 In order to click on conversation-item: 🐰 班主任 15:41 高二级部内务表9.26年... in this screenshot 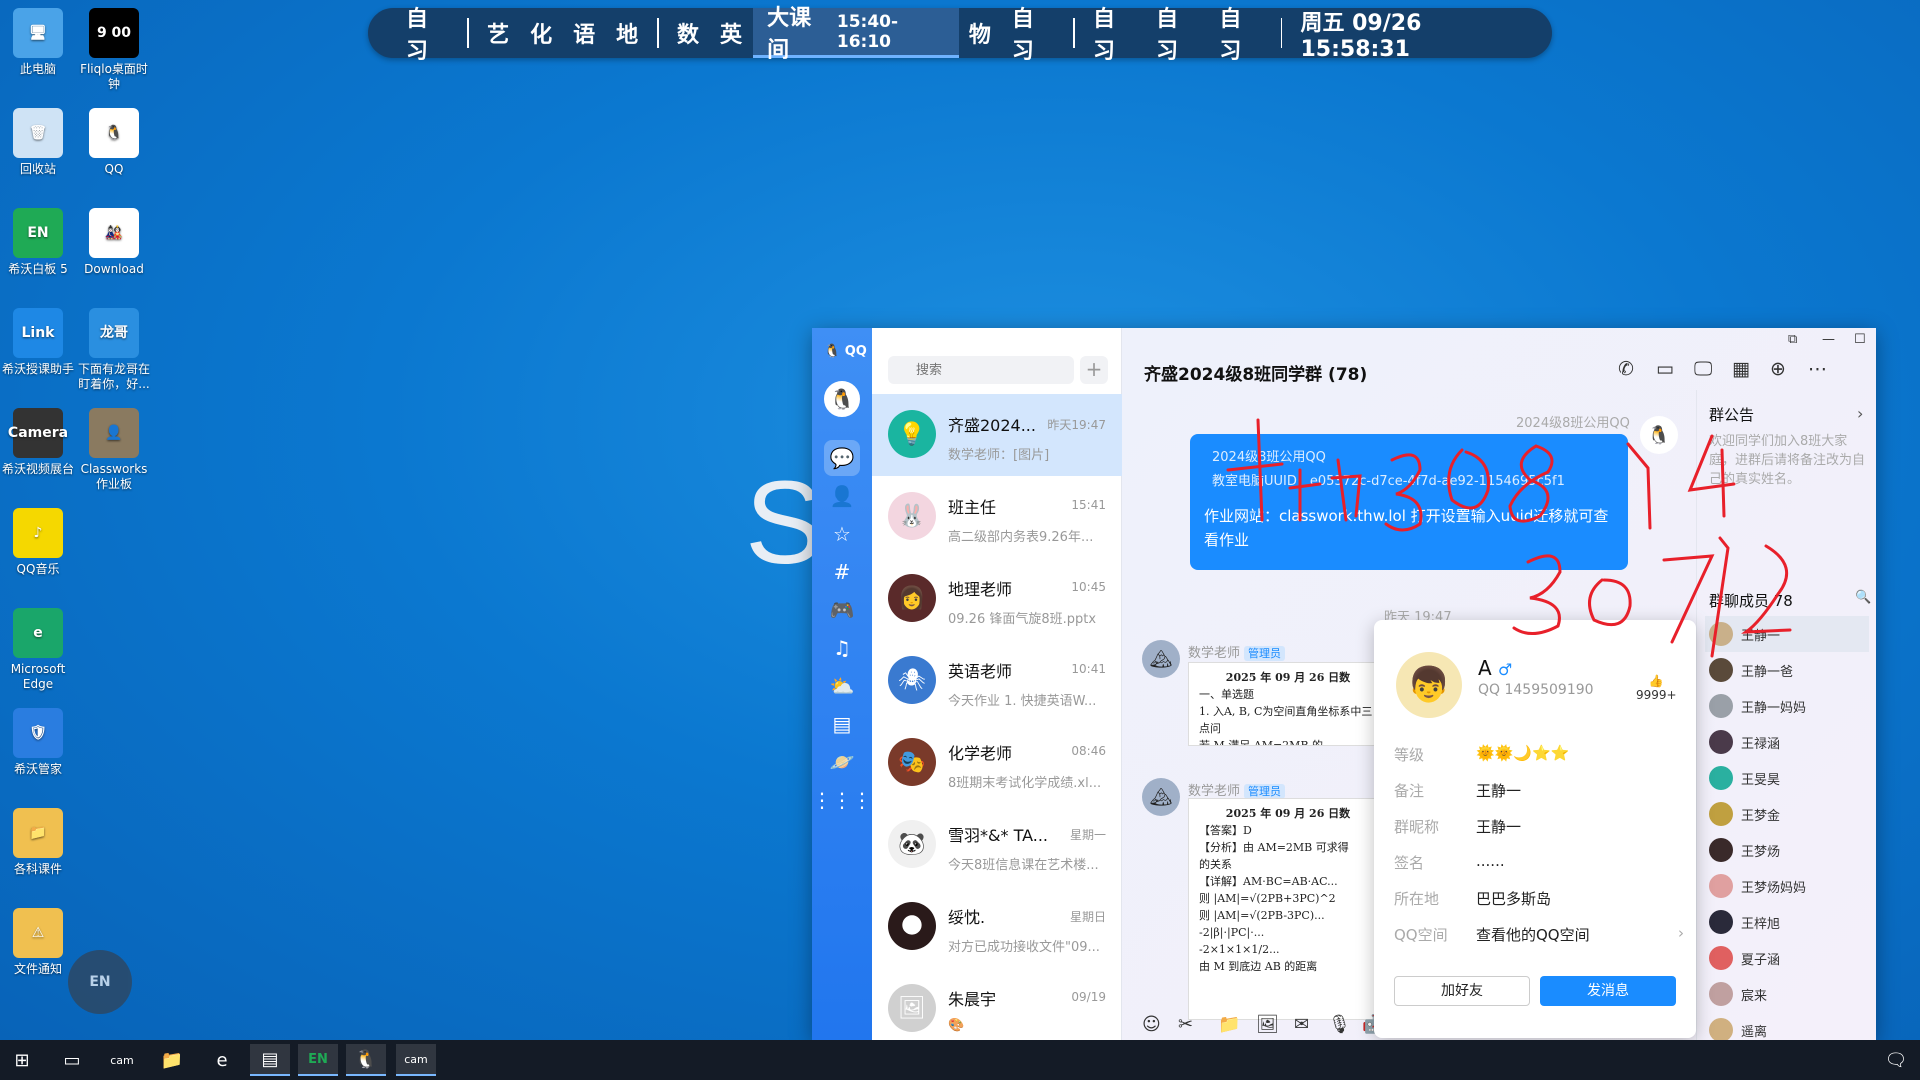, I will do `click(997, 517)`.